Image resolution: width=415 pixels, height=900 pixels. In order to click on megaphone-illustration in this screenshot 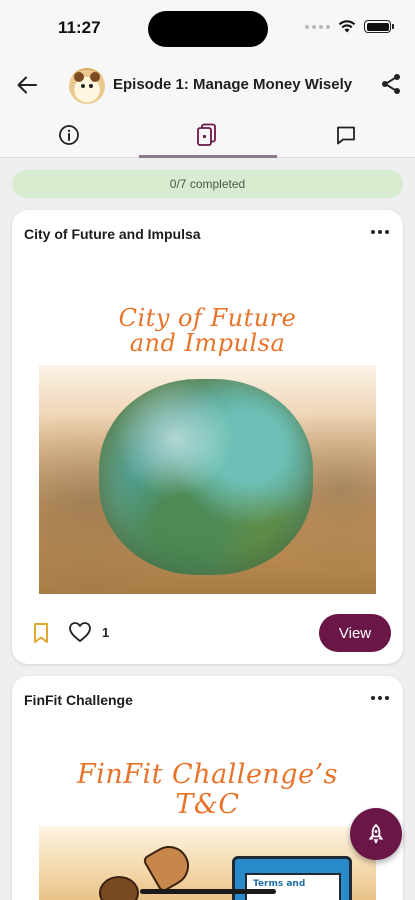, I will do `click(169, 866)`.